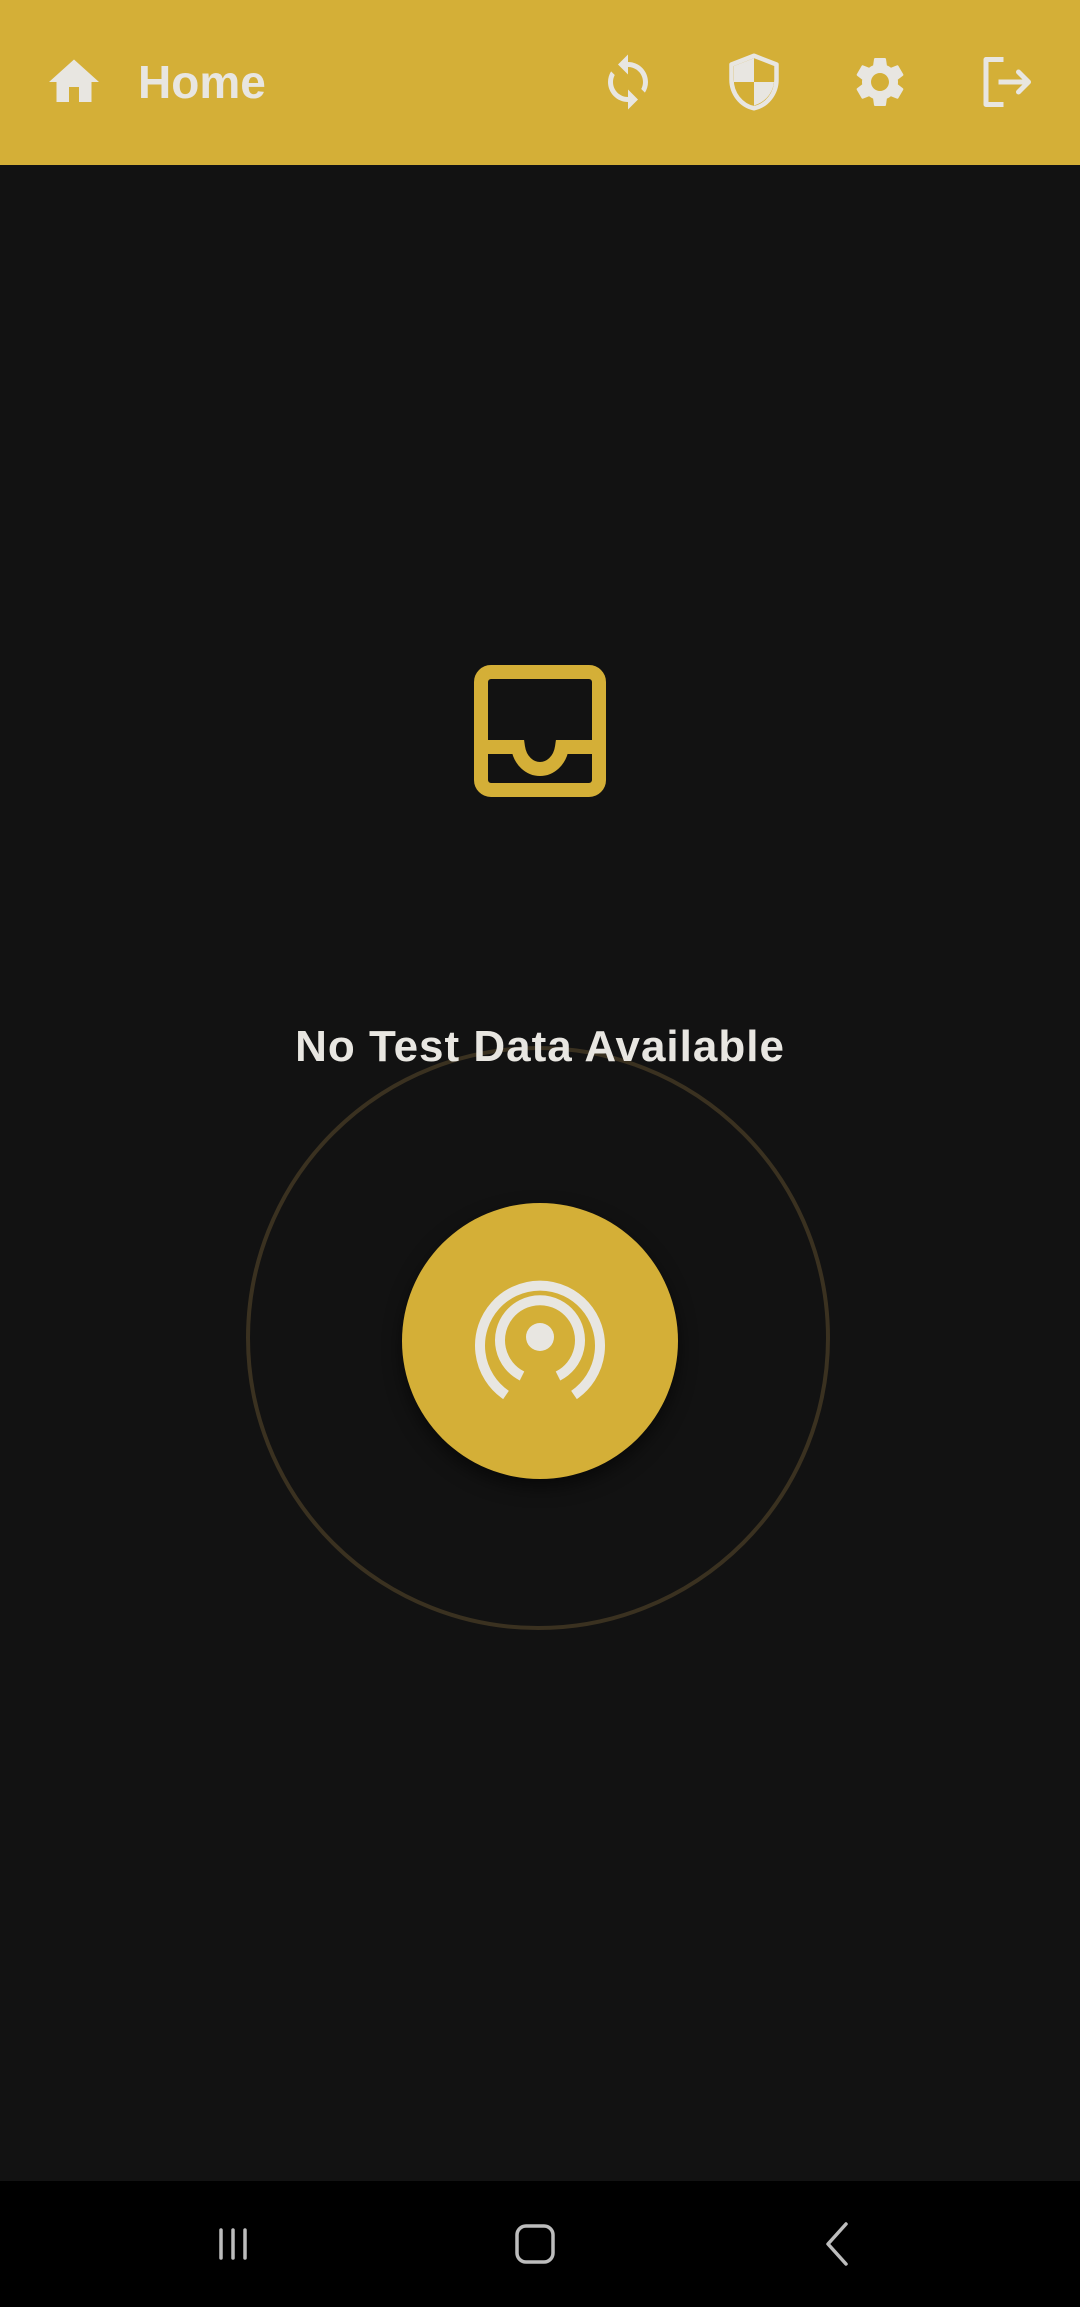 The width and height of the screenshot is (1080, 2307). I want to click on back-icon, so click(837, 2244).